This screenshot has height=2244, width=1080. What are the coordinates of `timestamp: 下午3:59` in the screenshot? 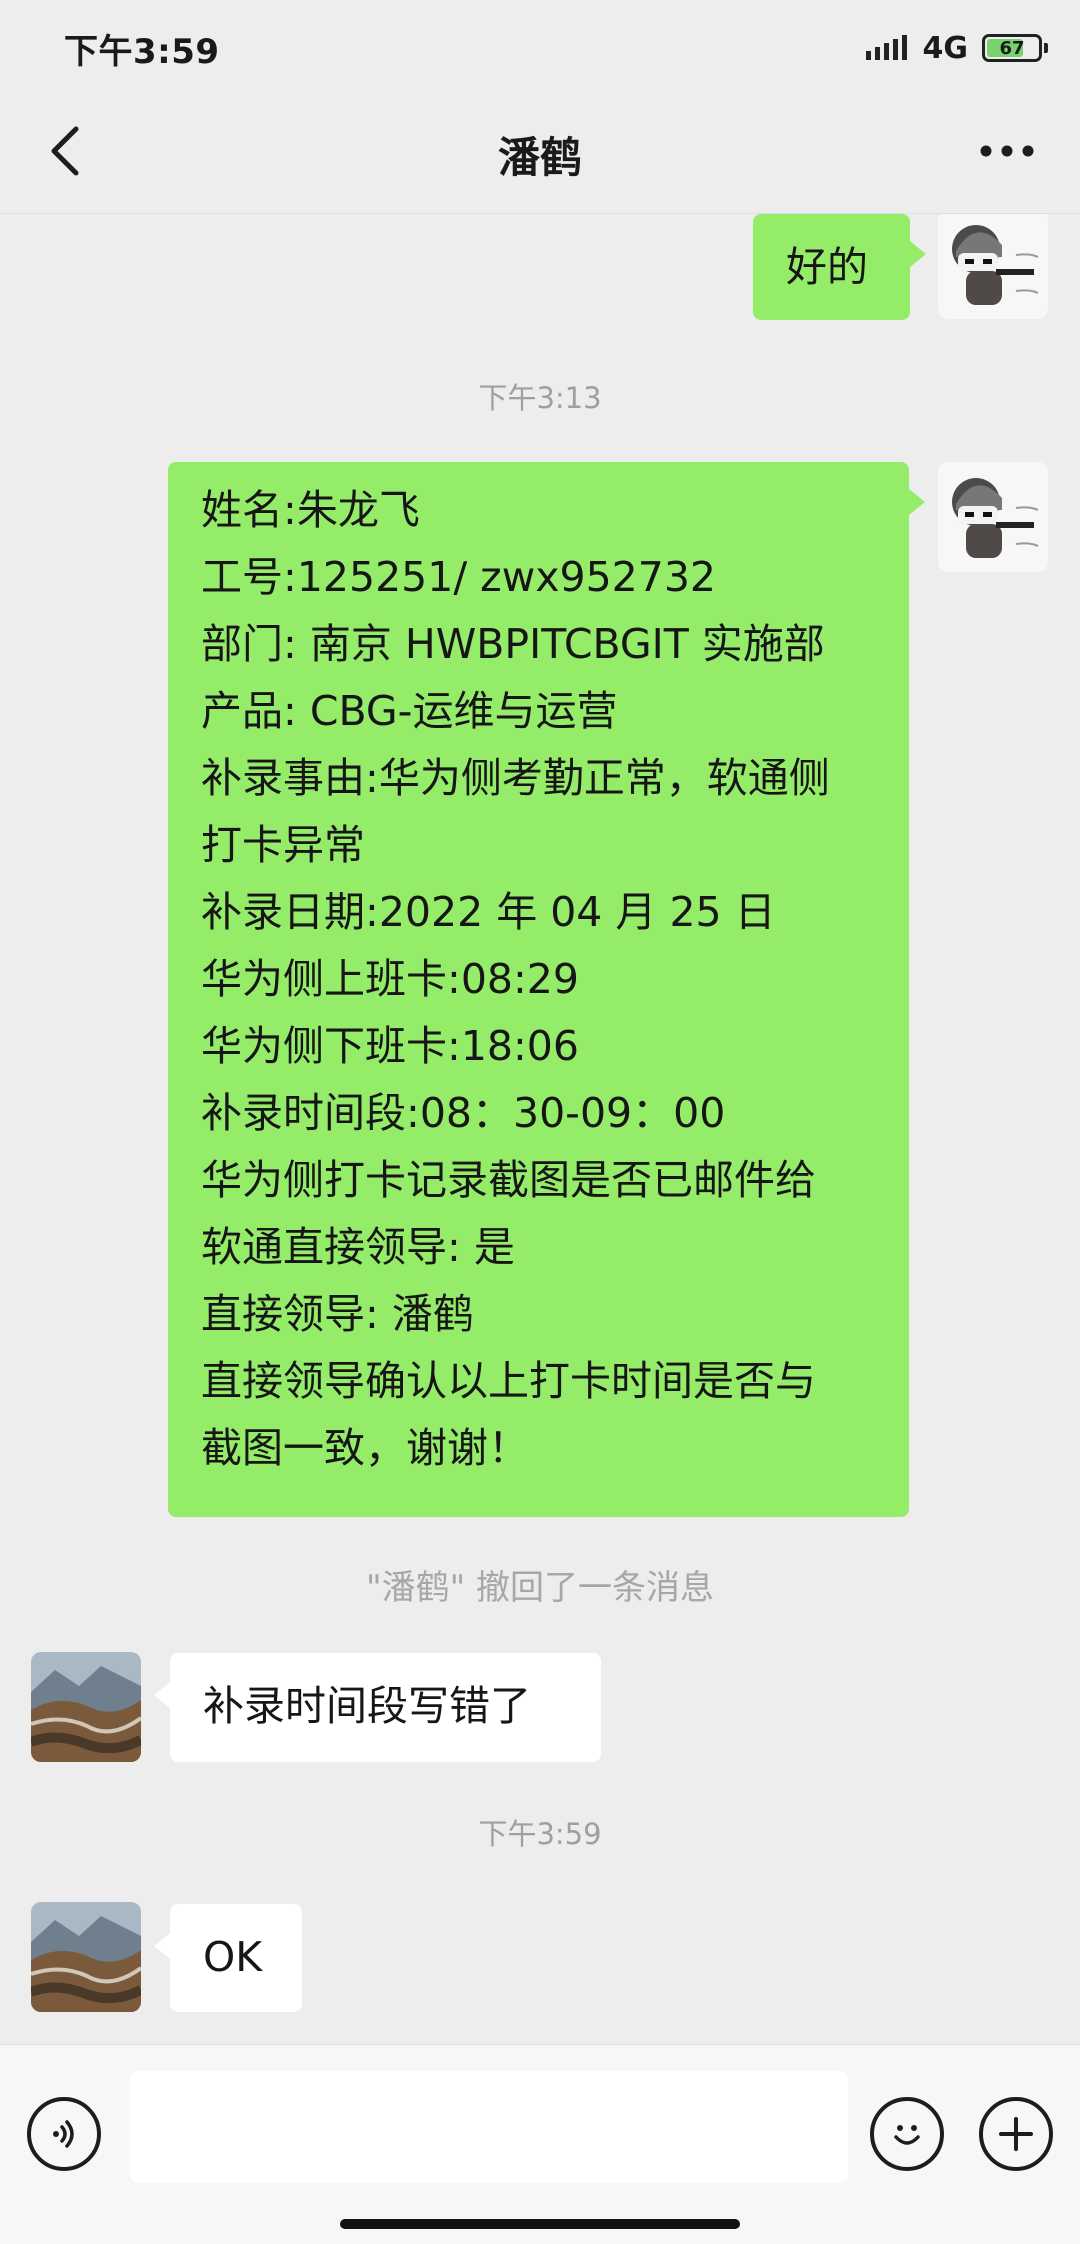 It's located at (540, 1834).